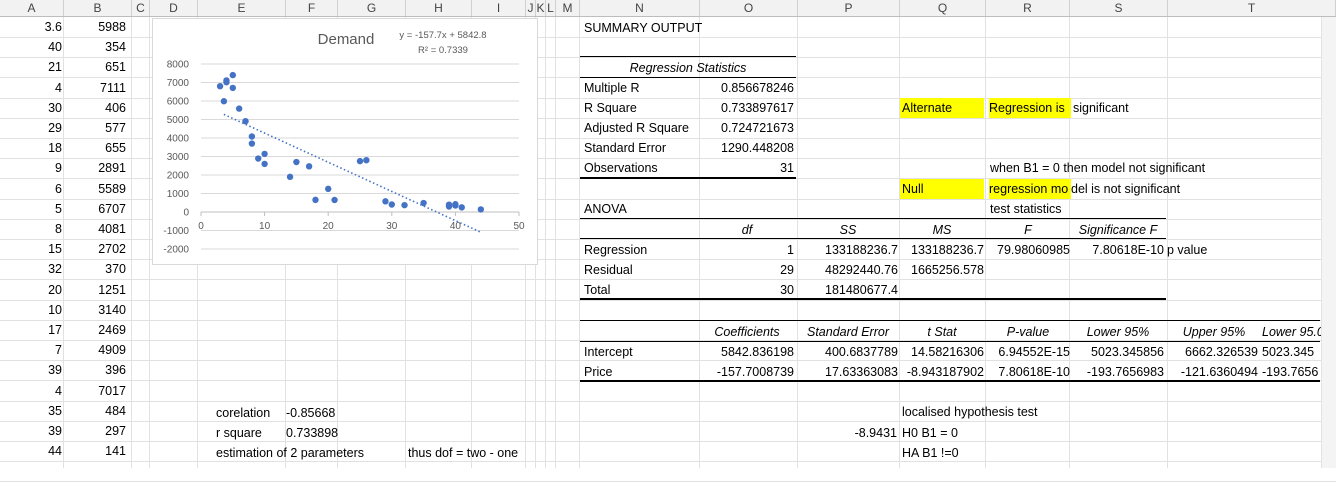 The height and width of the screenshot is (482, 1336). Describe the element at coordinates (1214, 332) in the screenshot. I see `coef-header: Upper 95%` at that location.